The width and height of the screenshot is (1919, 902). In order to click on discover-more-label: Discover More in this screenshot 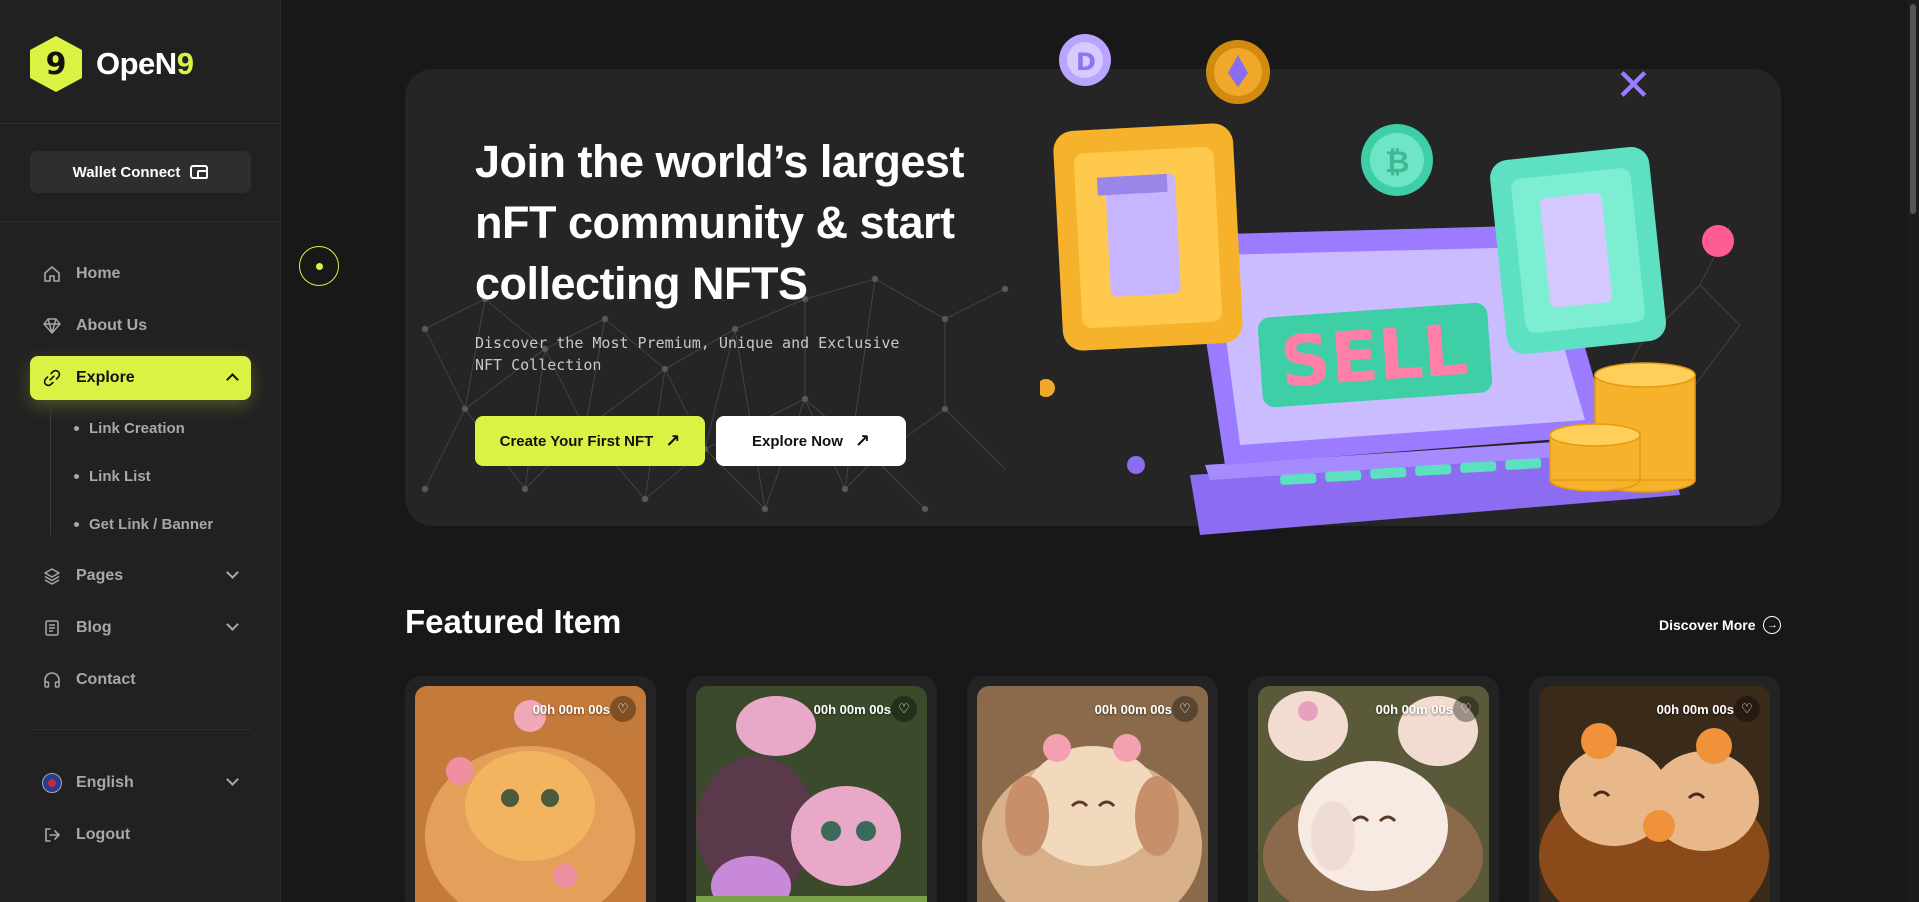, I will do `click(1707, 625)`.